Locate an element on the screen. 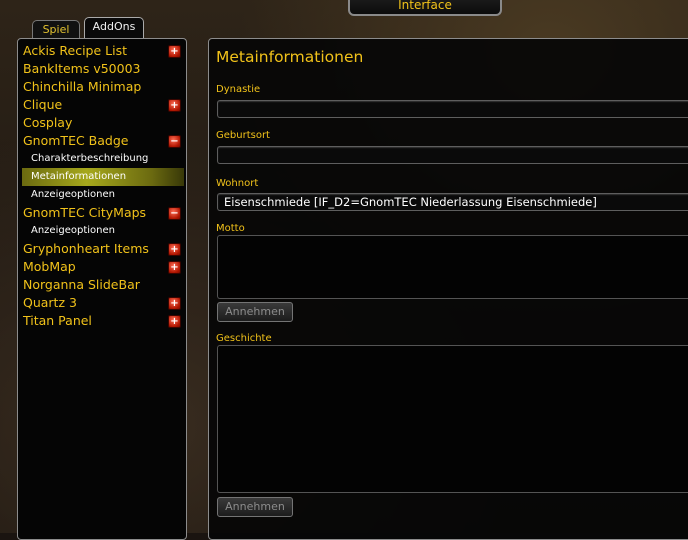  wohnort-label: Wohnort is located at coordinates (237, 183).